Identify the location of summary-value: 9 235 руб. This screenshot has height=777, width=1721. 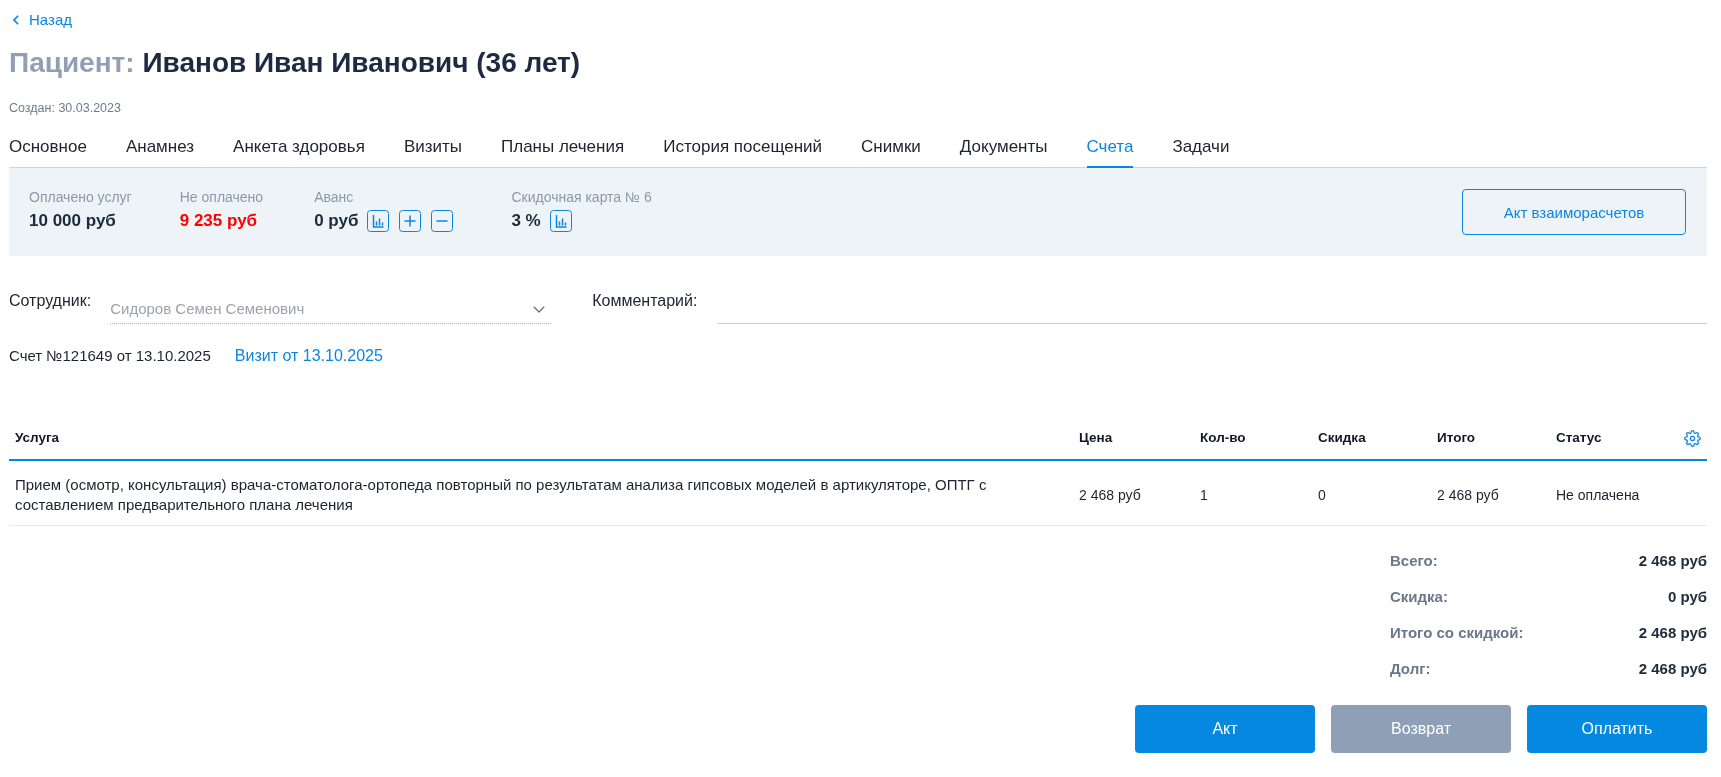
(218, 221).